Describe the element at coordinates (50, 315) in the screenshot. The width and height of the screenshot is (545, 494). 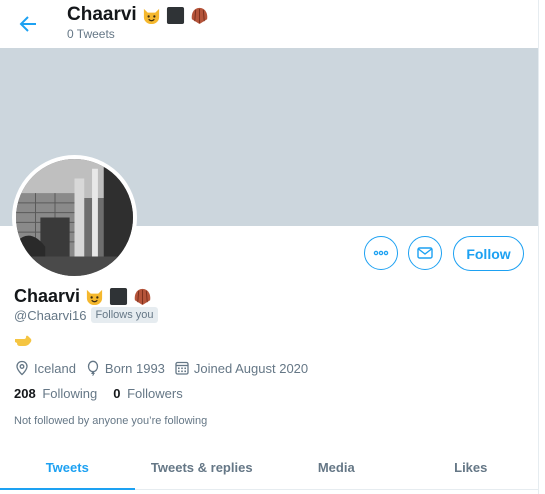
I see `profile-handle: @Chaarvi16` at that location.